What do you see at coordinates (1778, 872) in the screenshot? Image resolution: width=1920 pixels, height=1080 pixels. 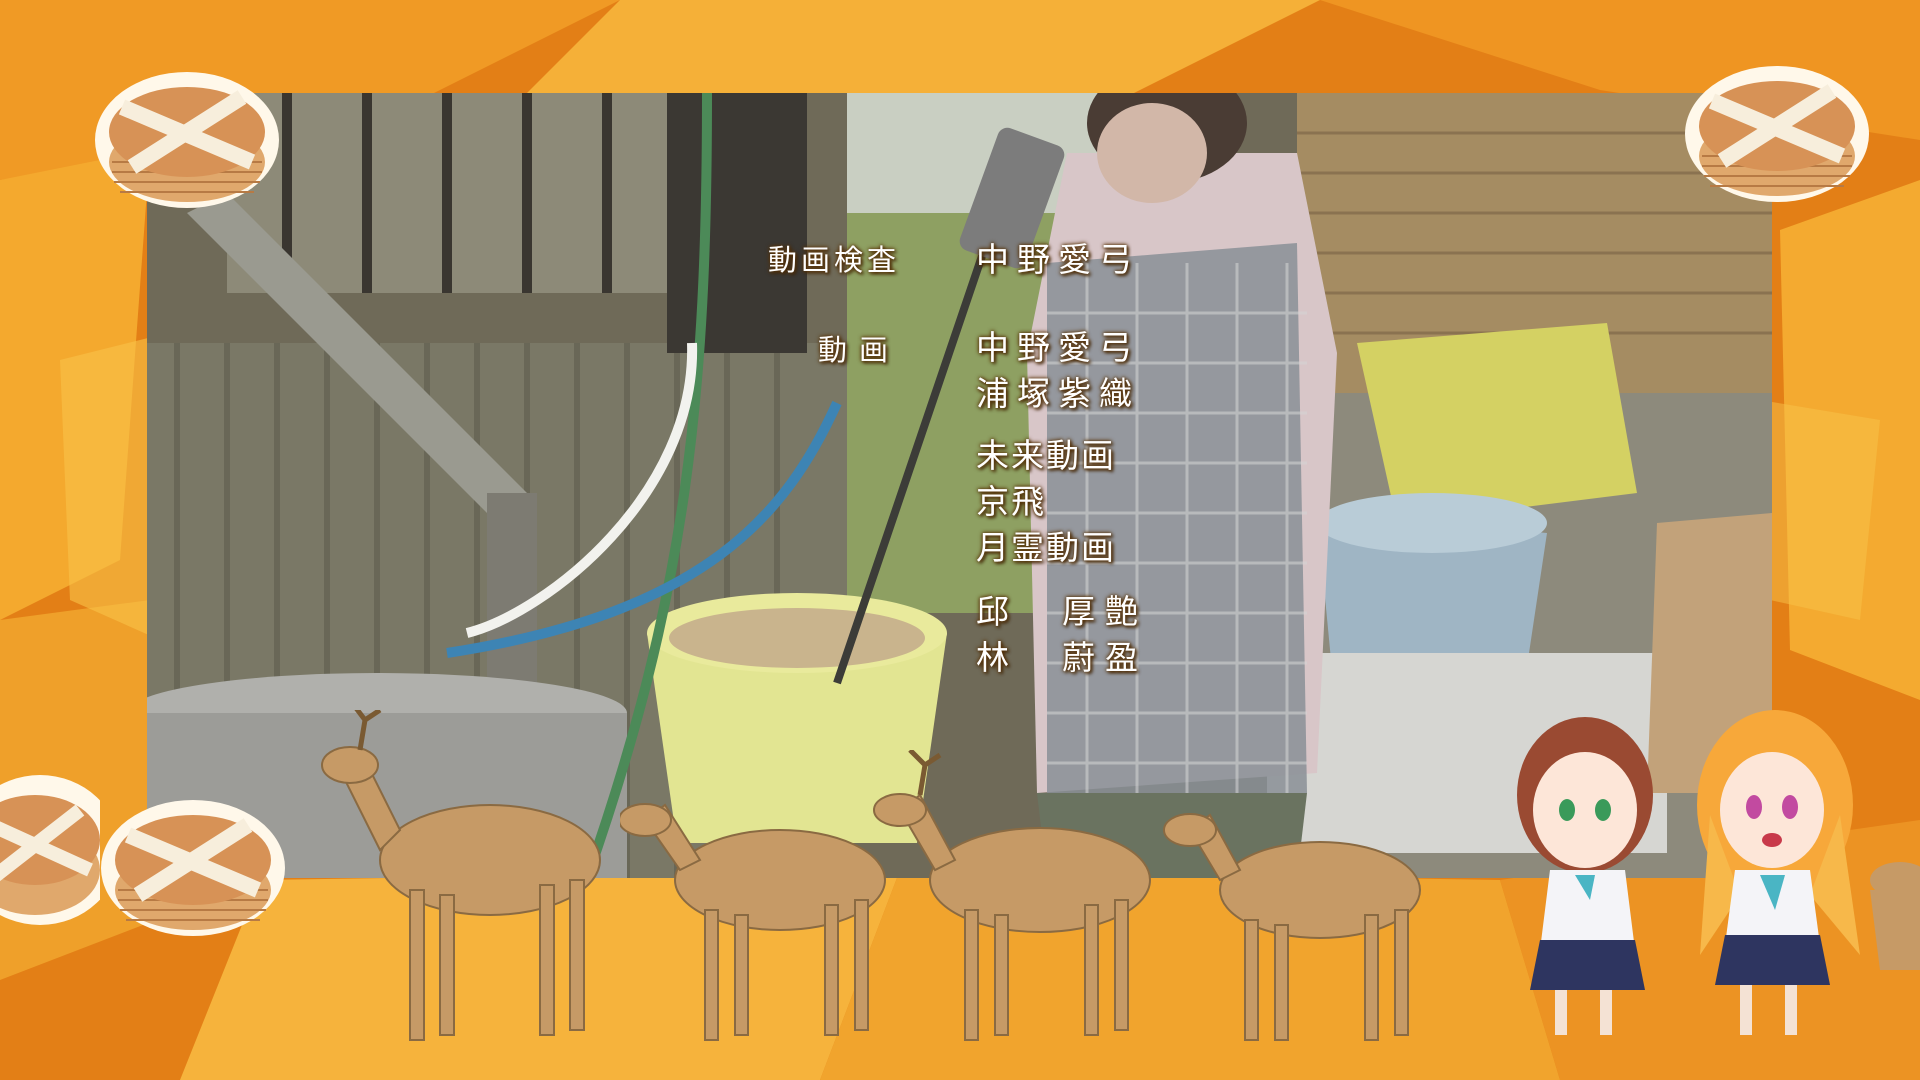 I see `chibi-girl-blonde-hair` at bounding box center [1778, 872].